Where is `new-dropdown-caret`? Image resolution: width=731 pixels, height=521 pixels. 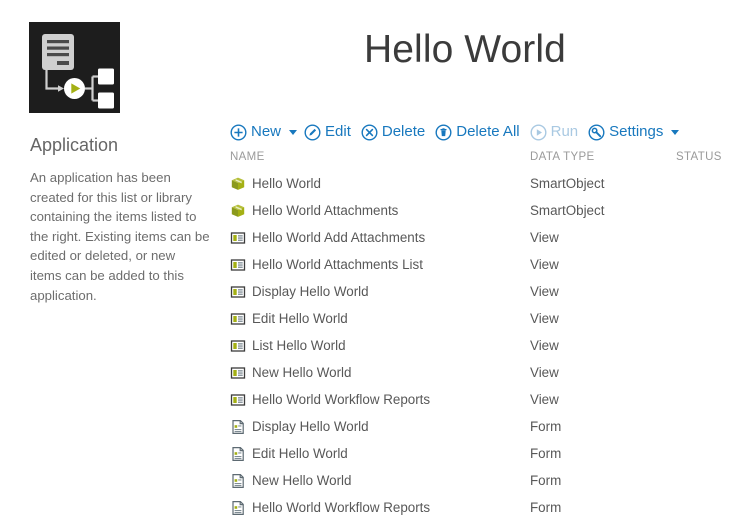
new-dropdown-caret is located at coordinates (293, 132).